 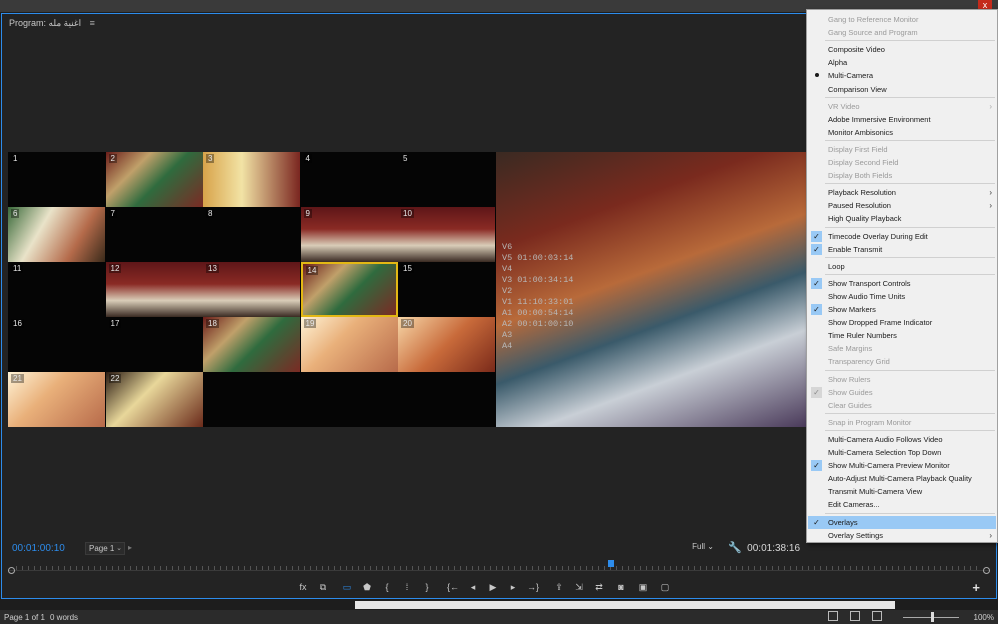 What do you see at coordinates (507, 269) in the screenshot?
I see `timecode-line: V4` at bounding box center [507, 269].